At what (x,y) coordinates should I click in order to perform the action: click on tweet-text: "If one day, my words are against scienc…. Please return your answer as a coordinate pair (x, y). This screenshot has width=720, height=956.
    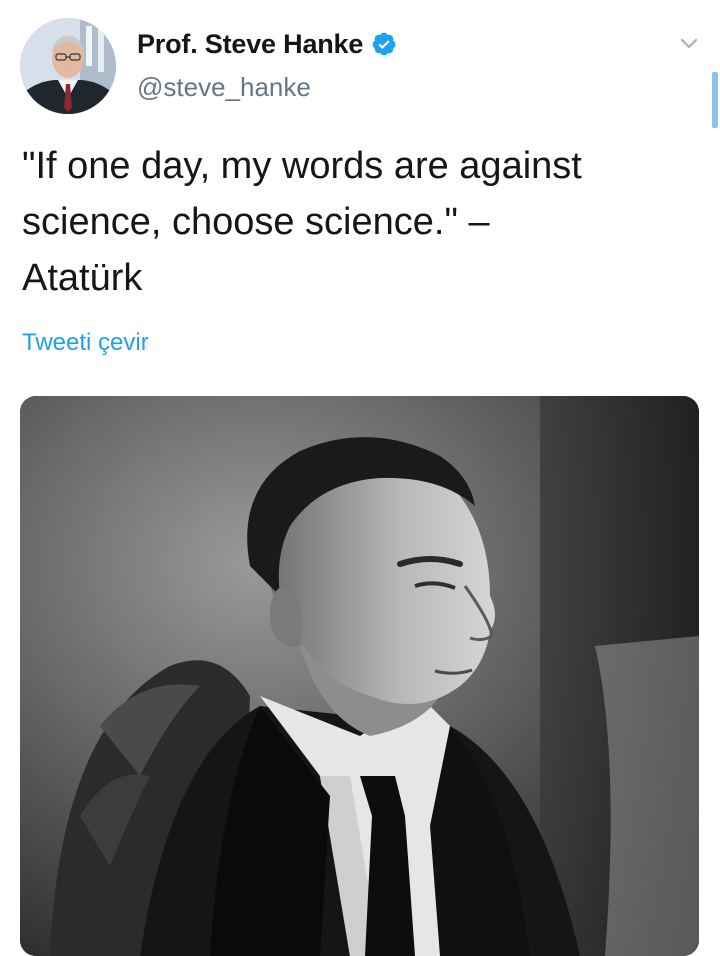
    Looking at the image, I should click on (302, 222).